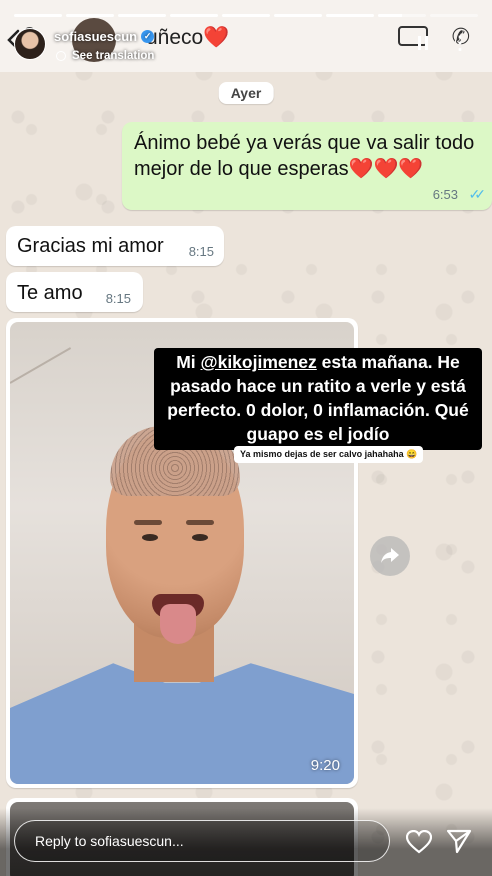  What do you see at coordinates (246, 93) in the screenshot?
I see `date-separator: Ayer` at bounding box center [246, 93].